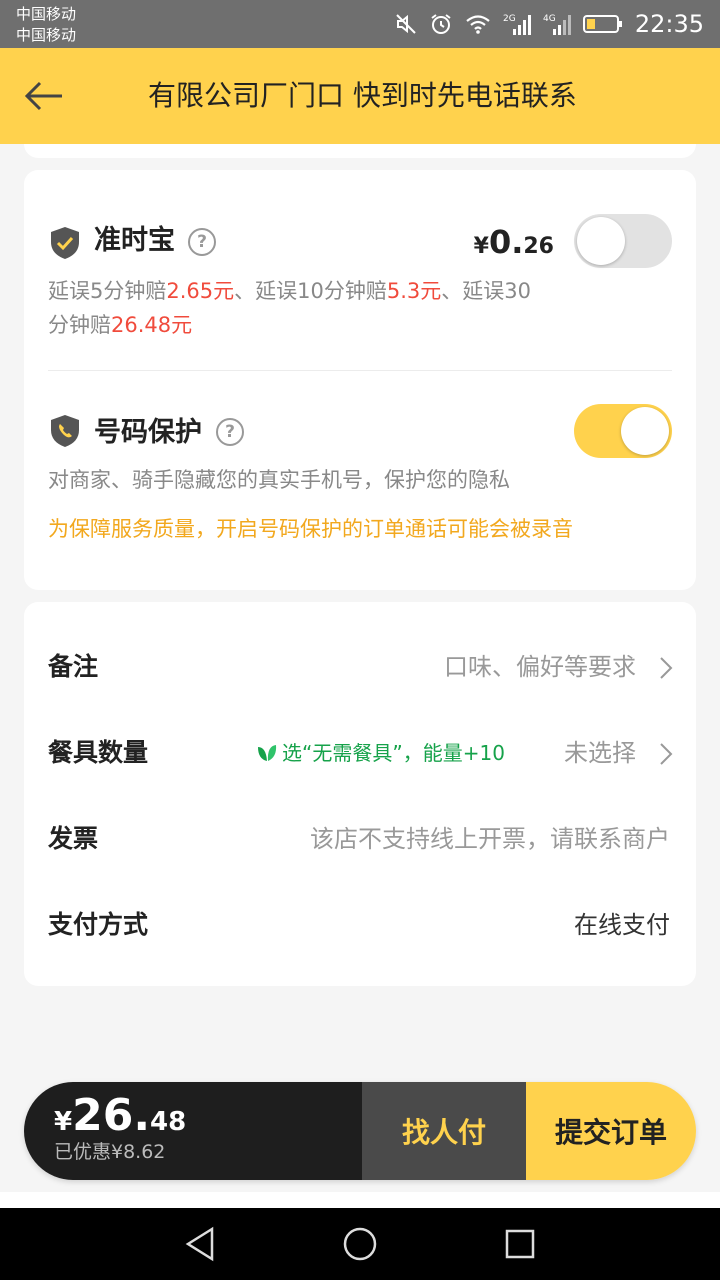 This screenshot has width=720, height=1280. I want to click on recording-notice: 为保障服务质量，开启号码保护的订单通话可能会被录音, so click(310, 529).